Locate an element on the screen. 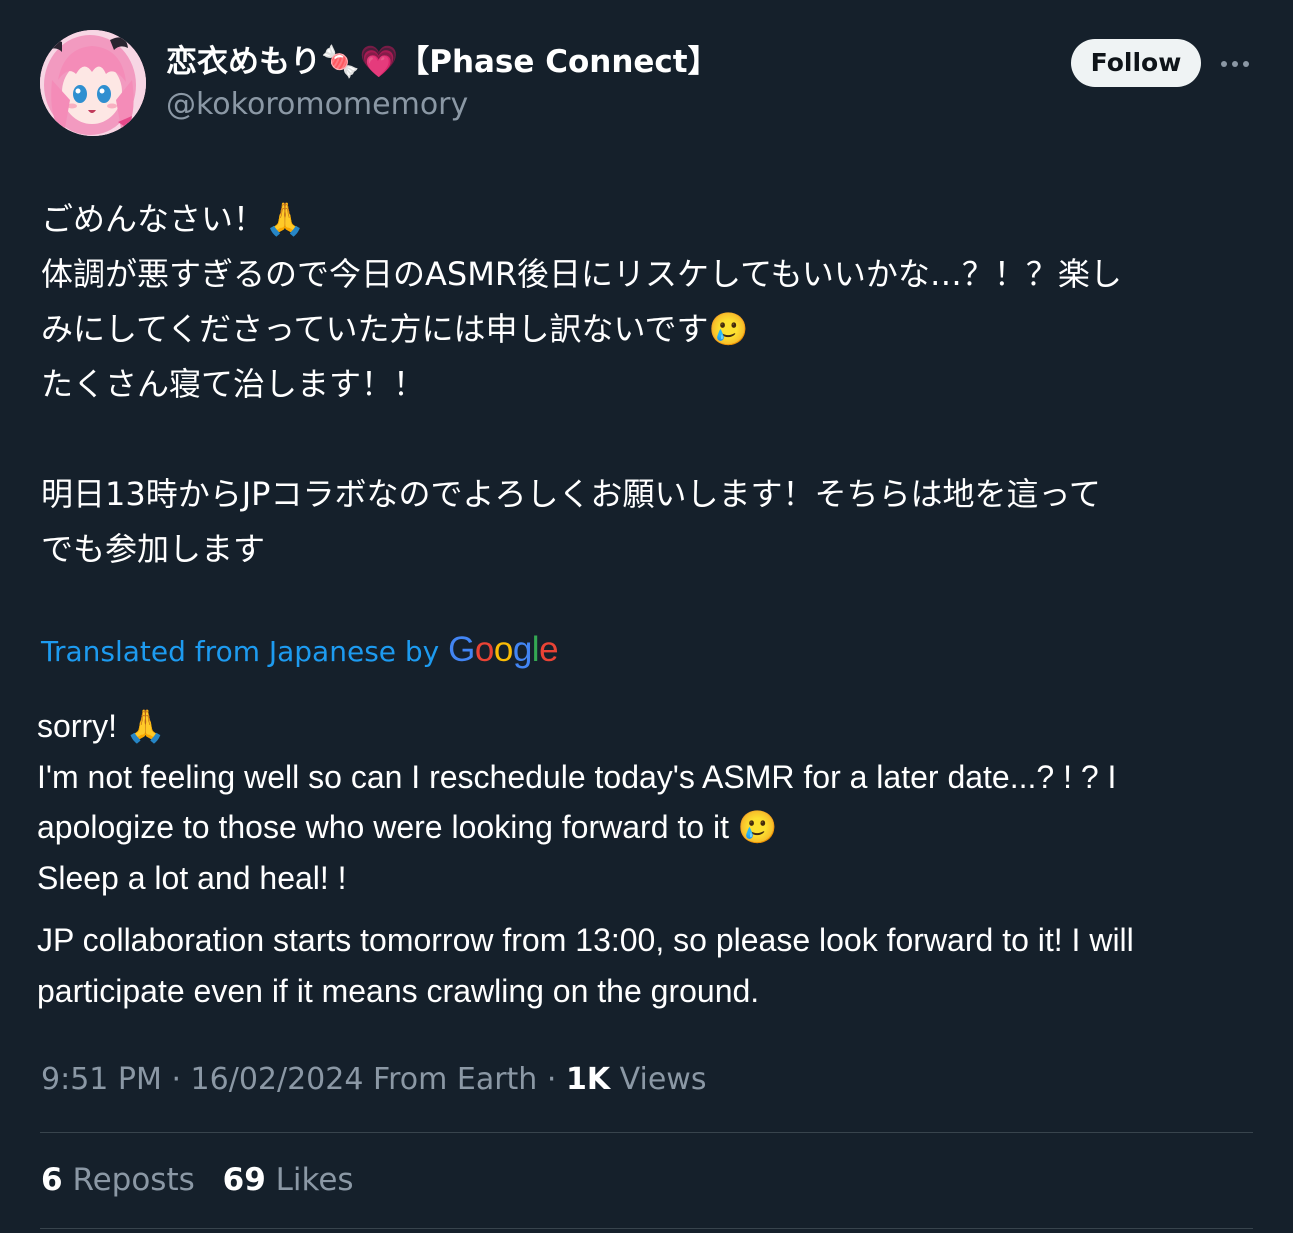  original-line: ごめんなさい！🙏 is located at coordinates (173, 219).